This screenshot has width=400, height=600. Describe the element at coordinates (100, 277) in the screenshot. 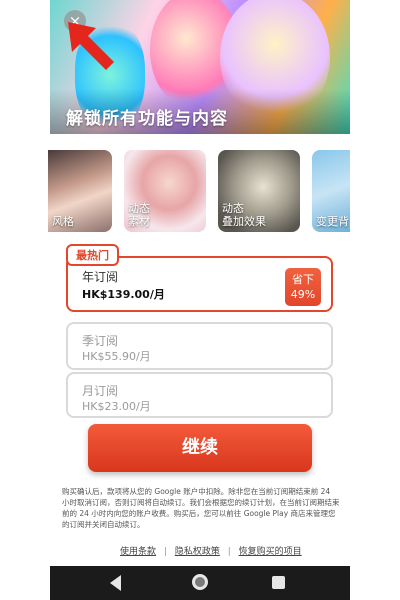

I see `plan-name: 年订阅` at that location.